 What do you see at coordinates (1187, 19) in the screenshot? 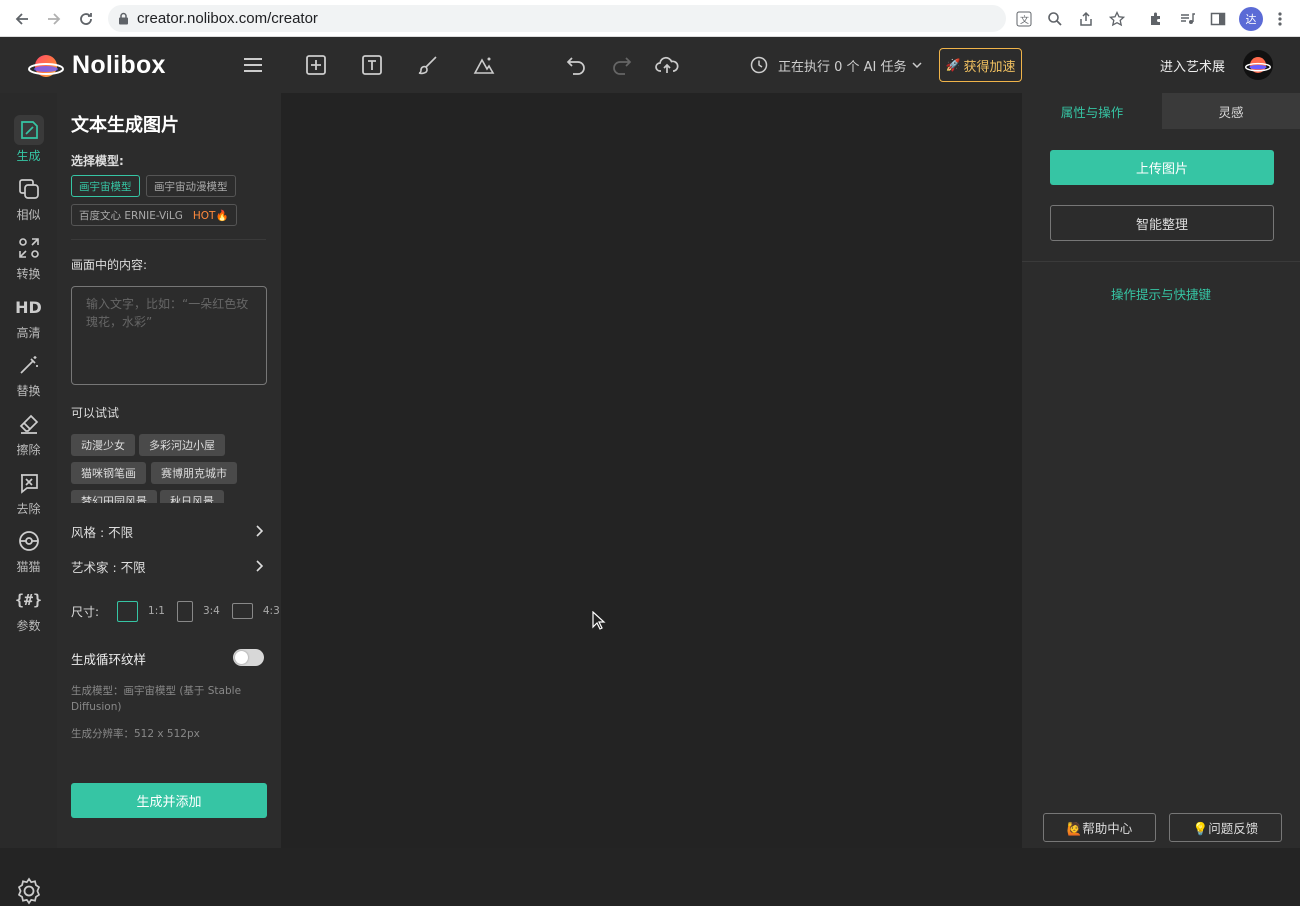
I see `media-icon` at bounding box center [1187, 19].